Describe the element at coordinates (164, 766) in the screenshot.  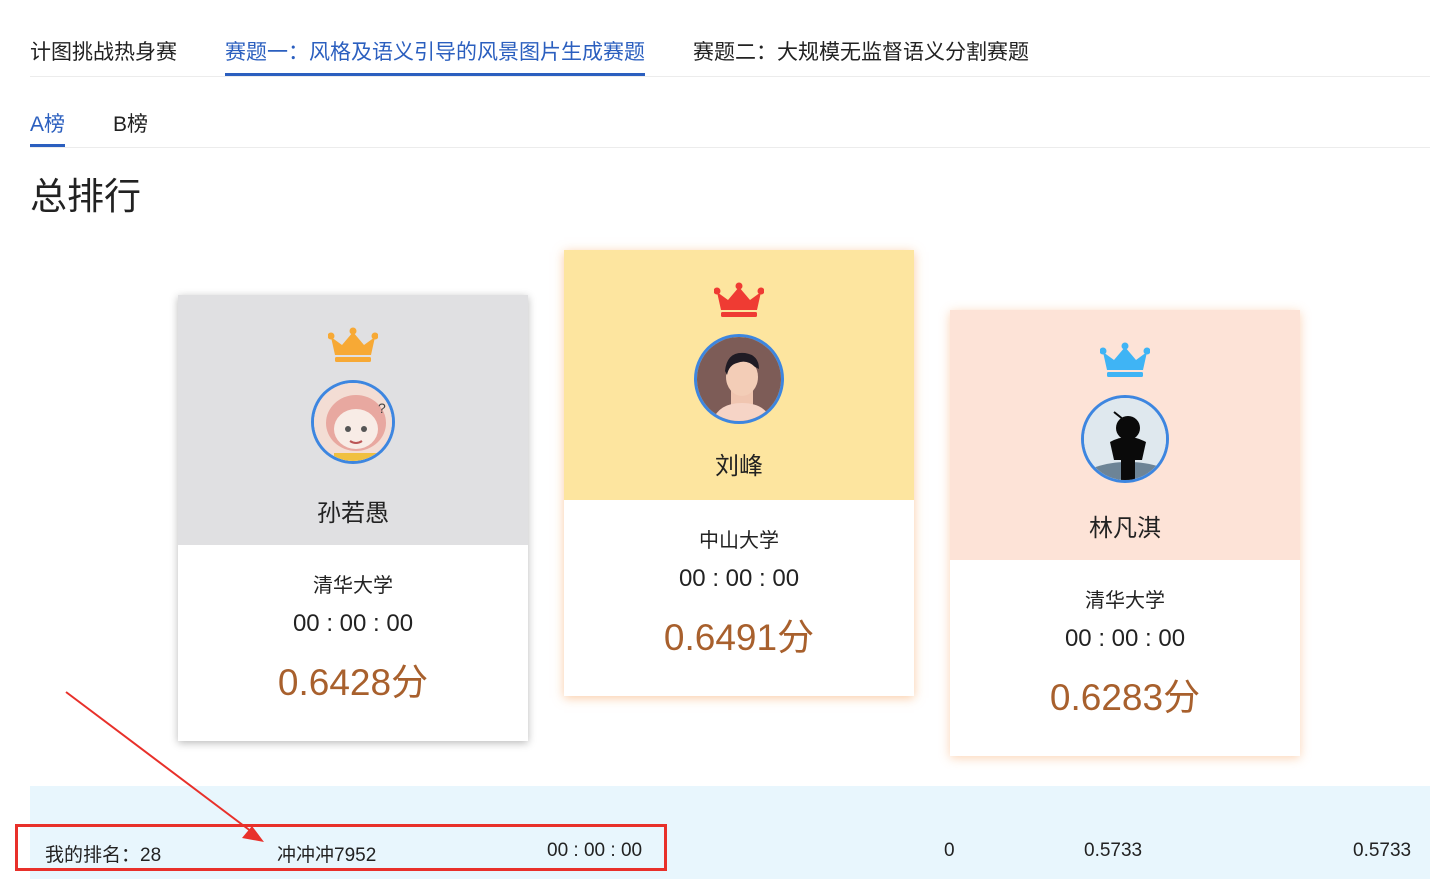
I see `annotation-arrow-icon` at that location.